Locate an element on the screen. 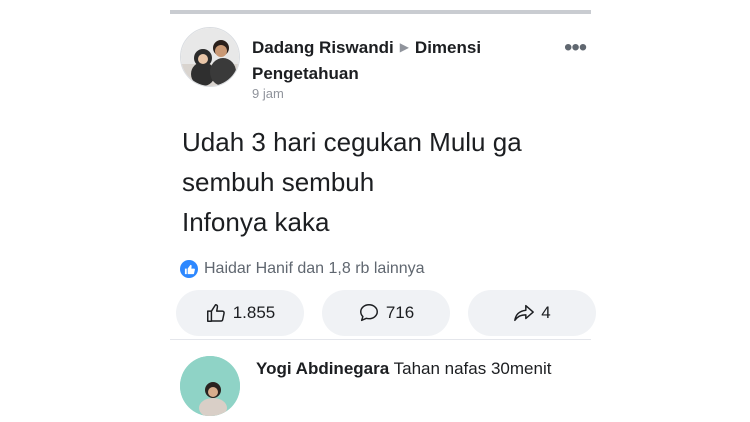 The height and width of the screenshot is (422, 750). like-button: 1.855 is located at coordinates (240, 313).